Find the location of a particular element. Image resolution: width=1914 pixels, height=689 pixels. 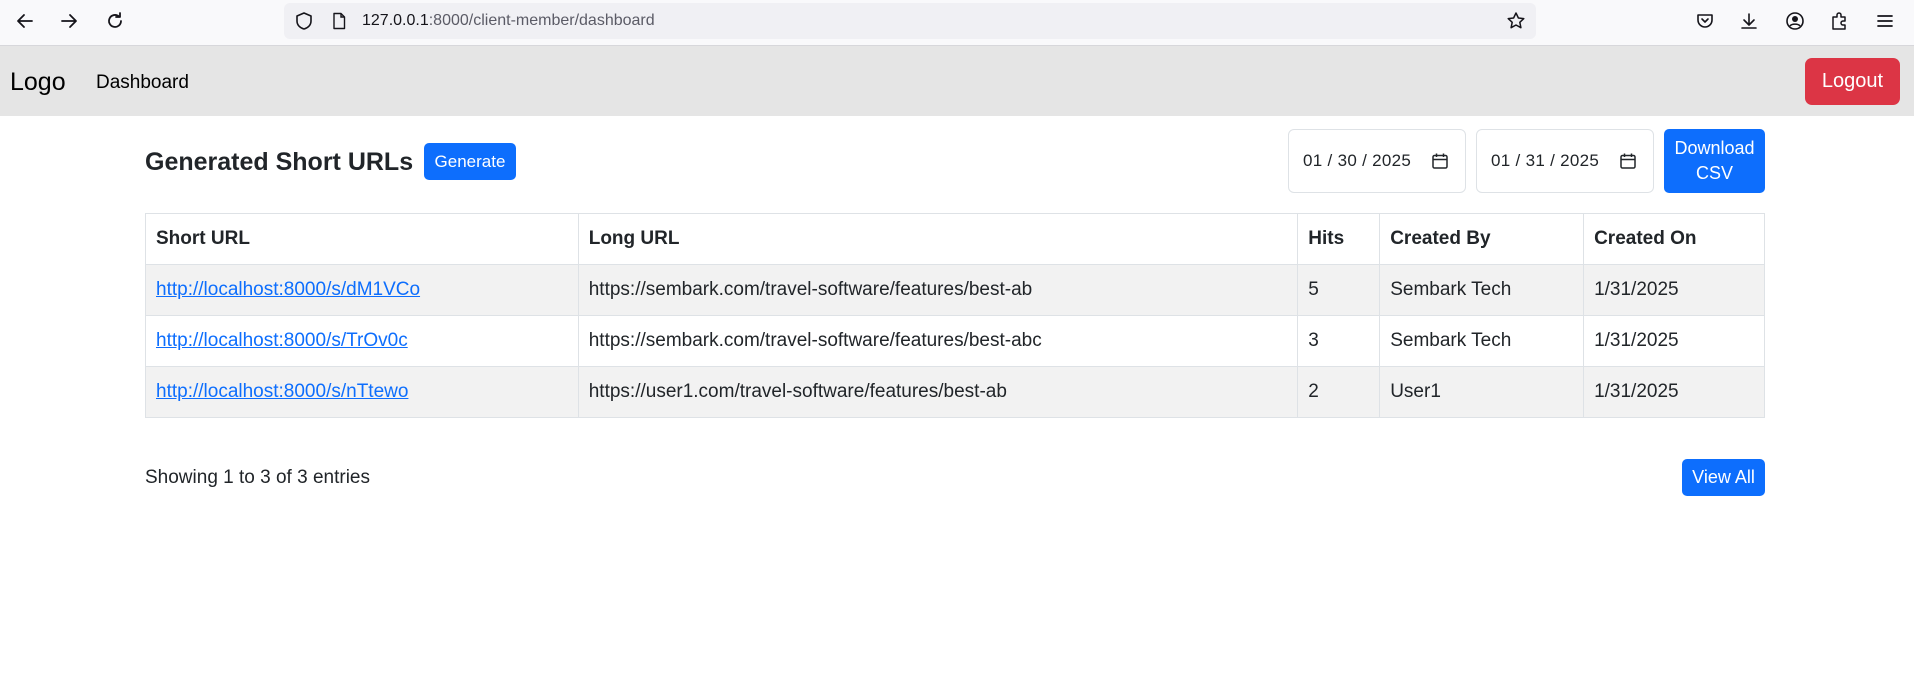

account-button is located at coordinates (1795, 21).